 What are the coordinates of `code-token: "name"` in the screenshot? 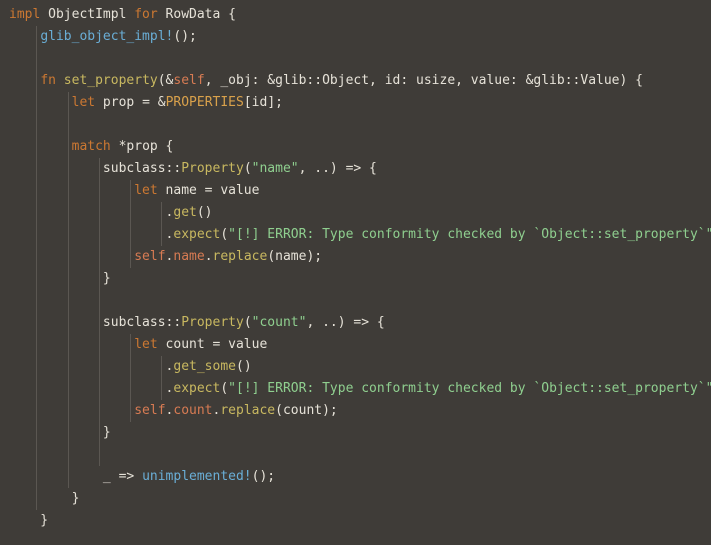 It's located at (275, 168).